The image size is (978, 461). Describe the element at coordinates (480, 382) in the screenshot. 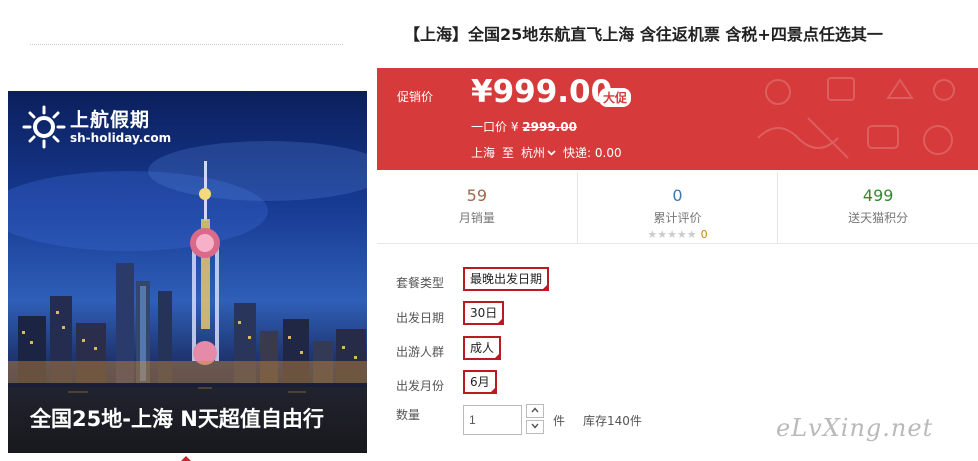

I see `departure-month-option: 6月` at that location.